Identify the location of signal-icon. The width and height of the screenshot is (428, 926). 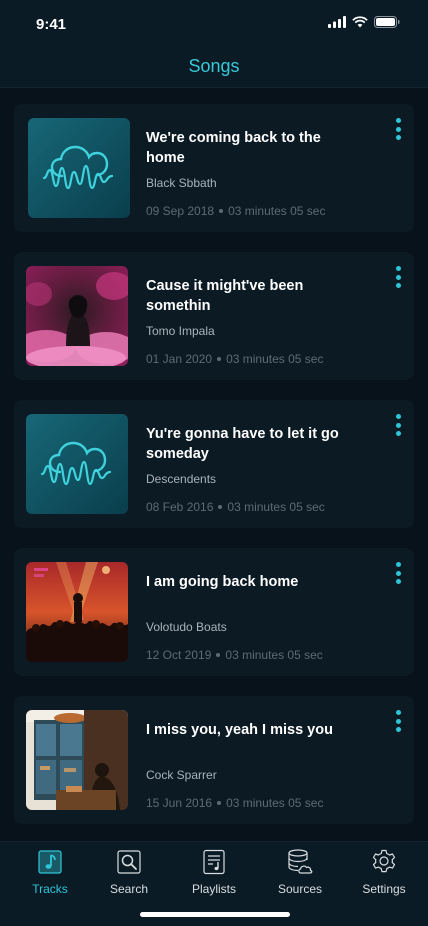
(337, 22).